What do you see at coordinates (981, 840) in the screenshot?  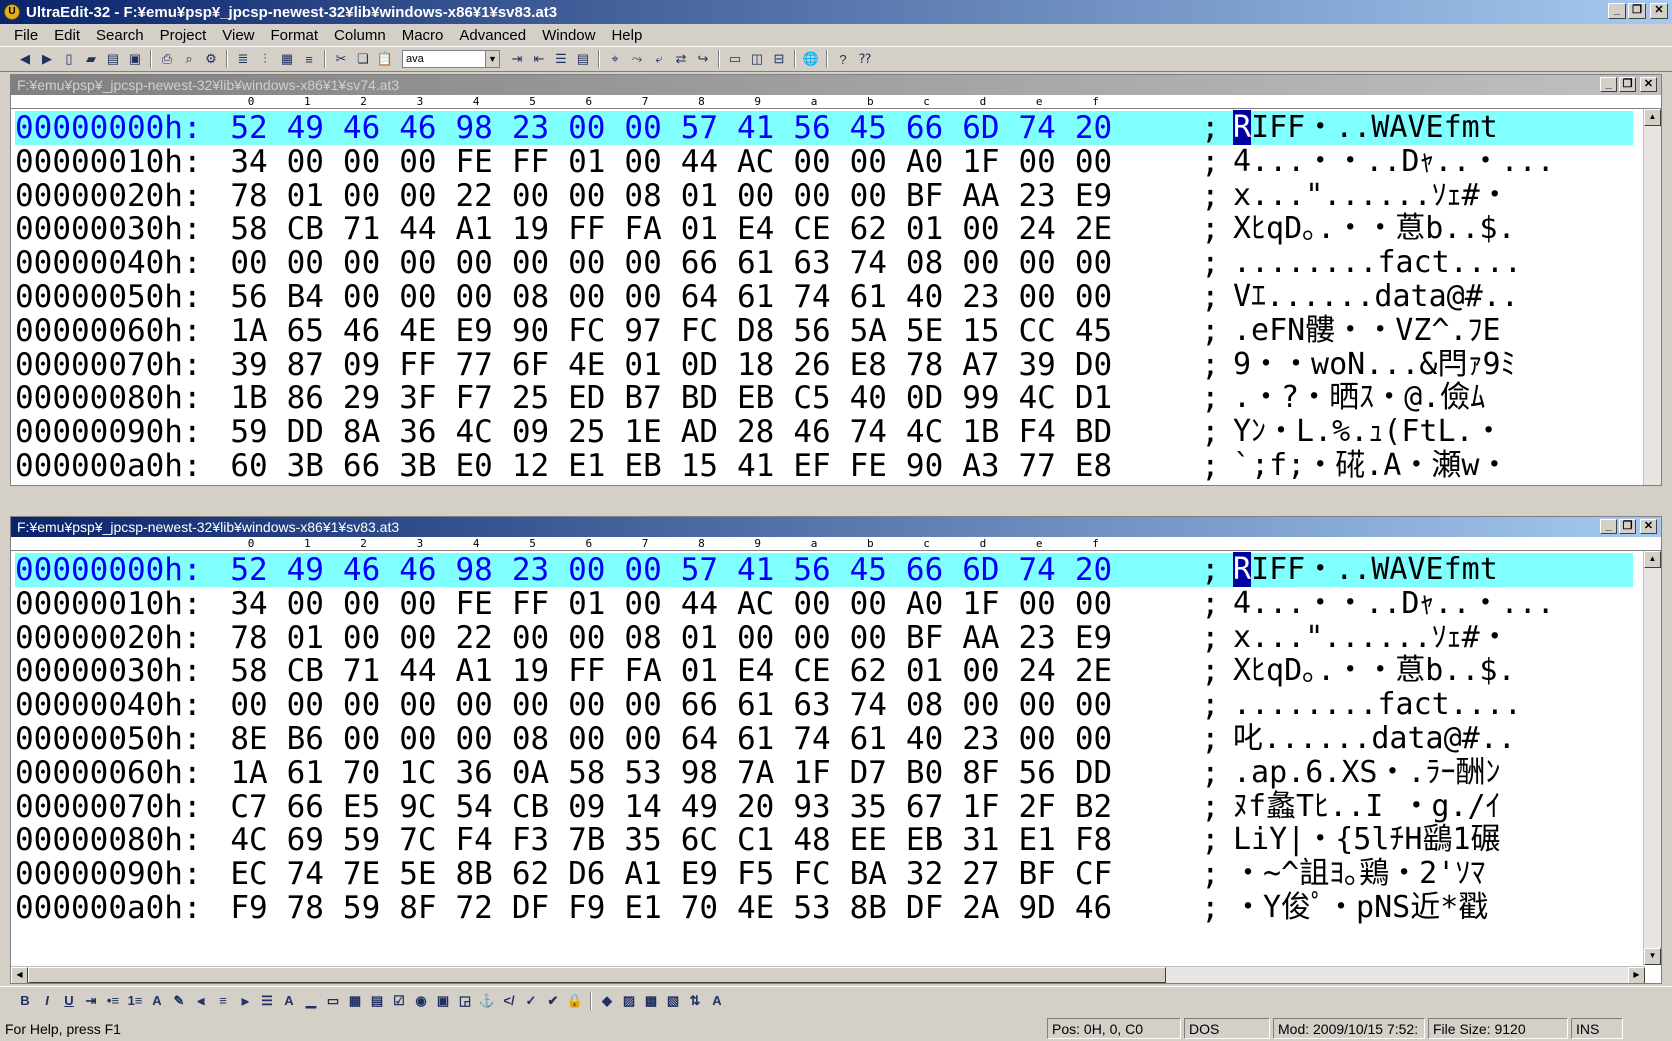 I see `hex-byte: 31` at bounding box center [981, 840].